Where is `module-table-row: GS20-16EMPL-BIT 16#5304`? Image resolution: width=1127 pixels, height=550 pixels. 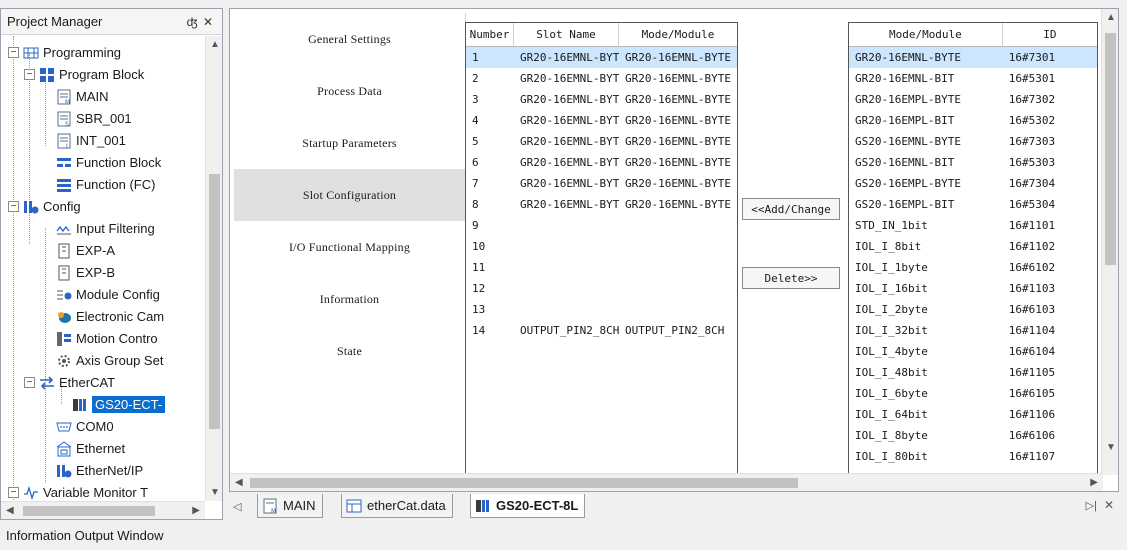 module-table-row: GS20-16EMPL-BIT 16#5304 is located at coordinates (973, 204).